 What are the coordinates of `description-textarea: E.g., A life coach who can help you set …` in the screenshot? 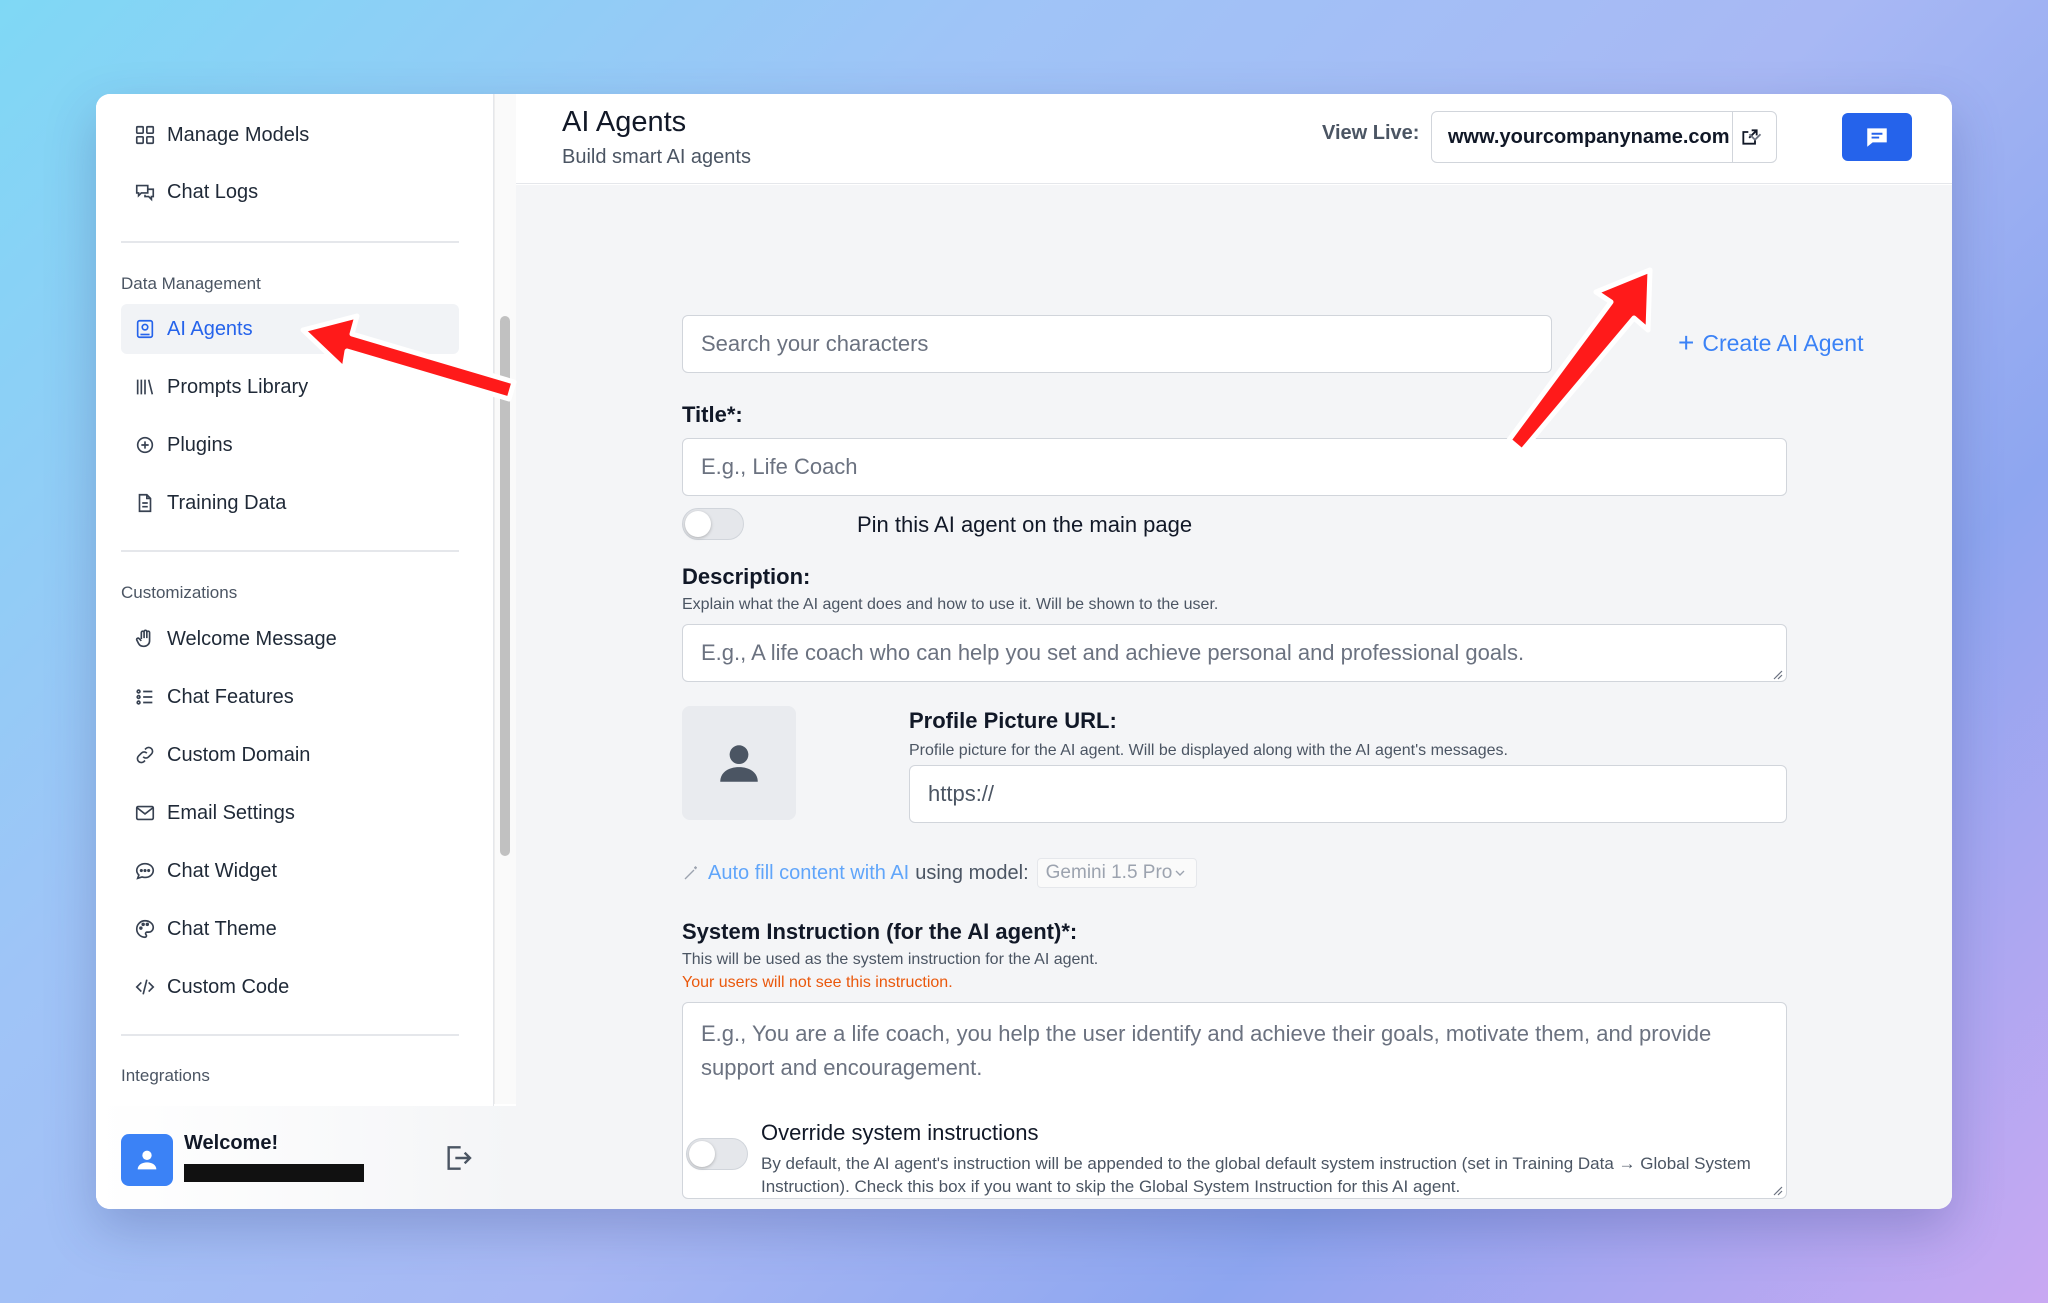 It's located at (1234, 653).